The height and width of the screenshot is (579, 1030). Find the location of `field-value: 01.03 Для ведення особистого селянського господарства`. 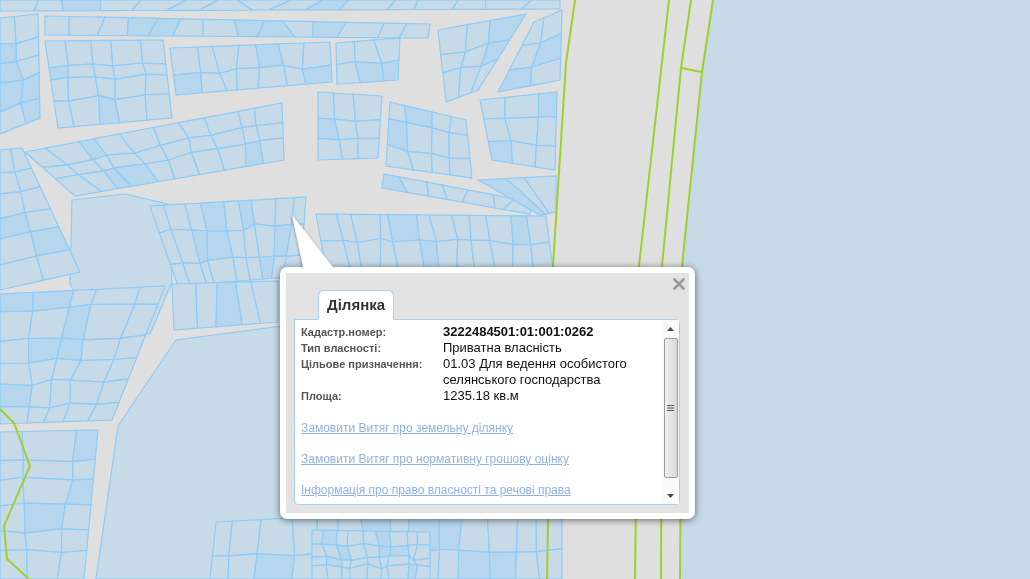

field-value: 01.03 Для ведення особистого селянського господарства is located at coordinates (535, 372).